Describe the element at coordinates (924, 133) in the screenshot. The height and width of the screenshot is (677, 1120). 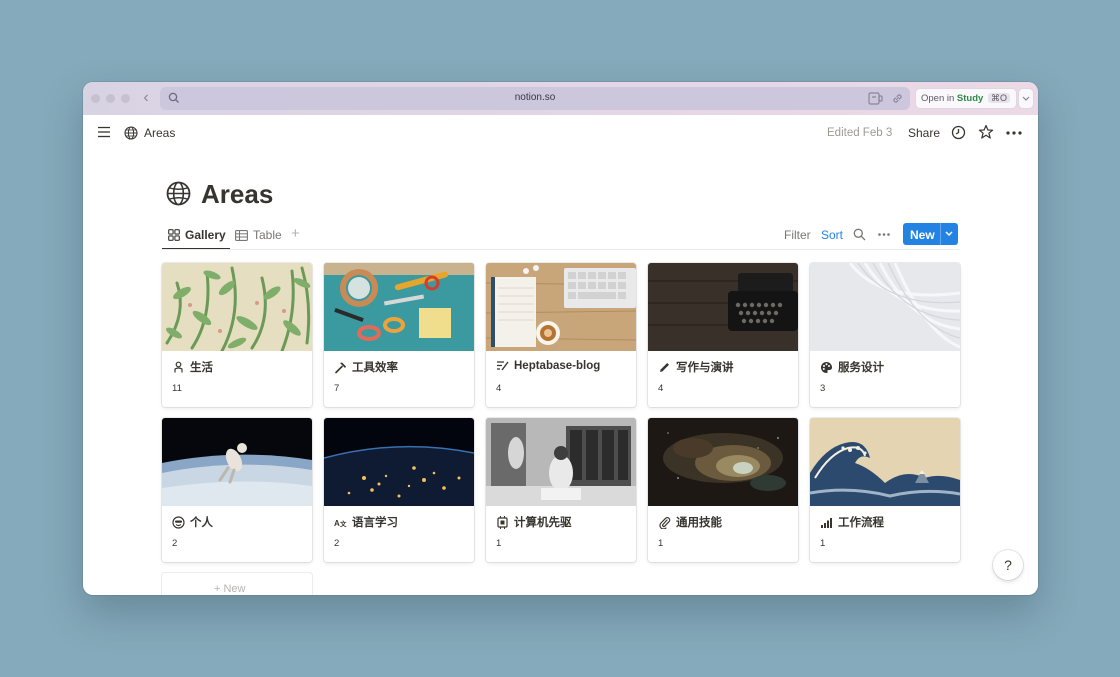
I see `share-button: Share` at that location.